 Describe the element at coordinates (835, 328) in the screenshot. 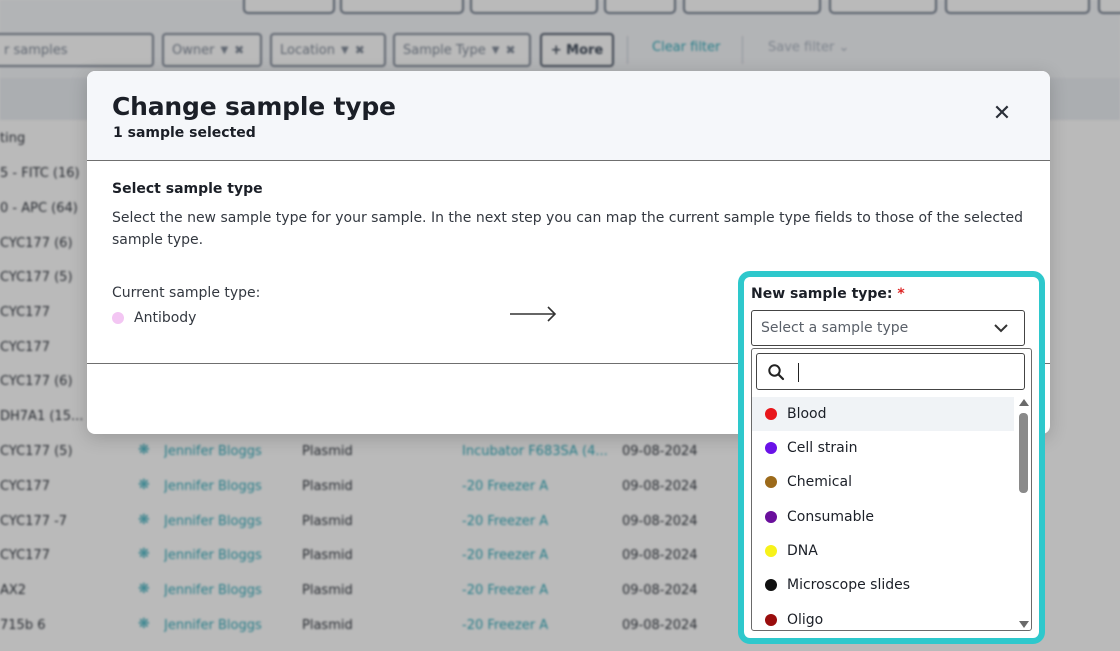

I see `select-placeholder: Select a sample type` at that location.